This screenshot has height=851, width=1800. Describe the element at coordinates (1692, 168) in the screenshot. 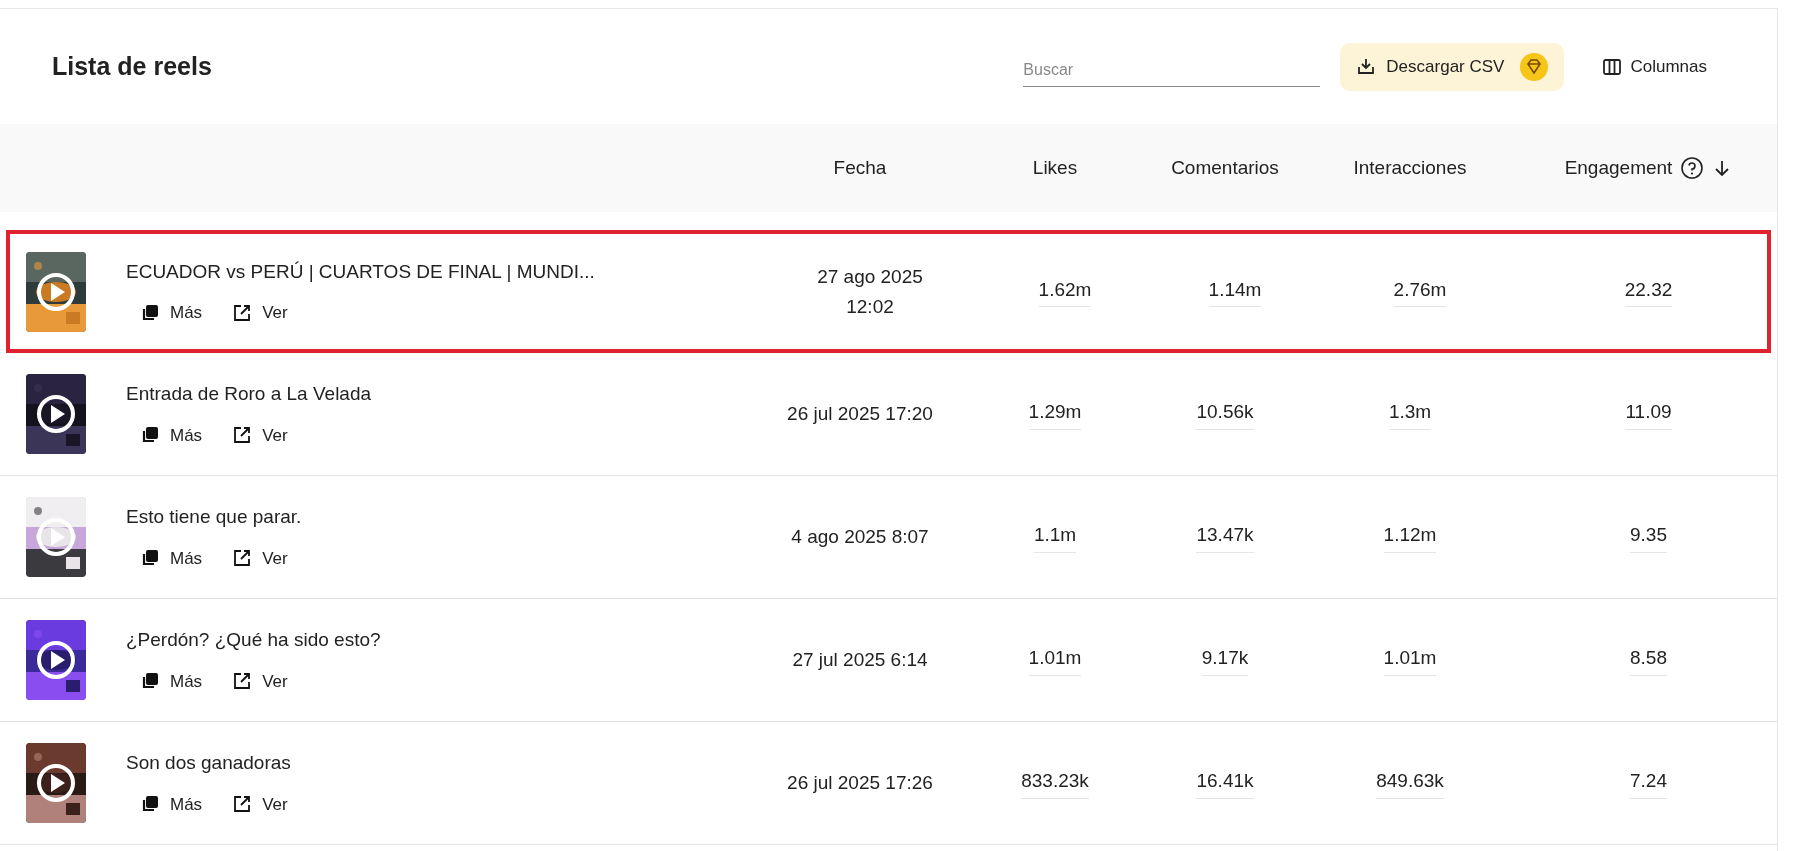

I see `help-icon` at that location.